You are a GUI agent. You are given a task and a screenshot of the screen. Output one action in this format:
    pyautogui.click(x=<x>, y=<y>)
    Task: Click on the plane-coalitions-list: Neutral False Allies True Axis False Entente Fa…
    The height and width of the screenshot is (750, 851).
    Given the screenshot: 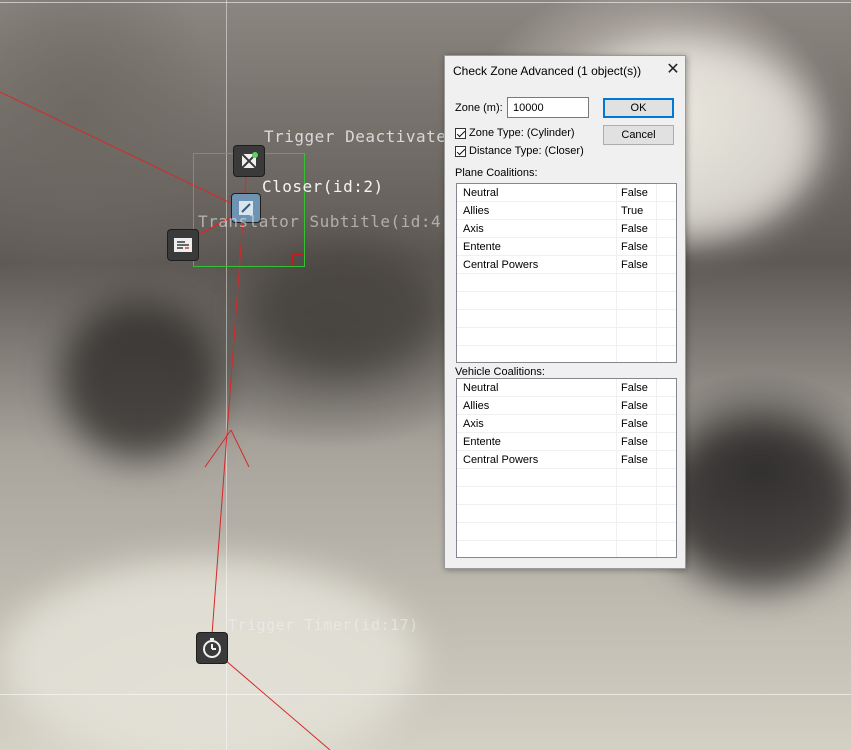 What is the action you would take?
    pyautogui.click(x=566, y=273)
    